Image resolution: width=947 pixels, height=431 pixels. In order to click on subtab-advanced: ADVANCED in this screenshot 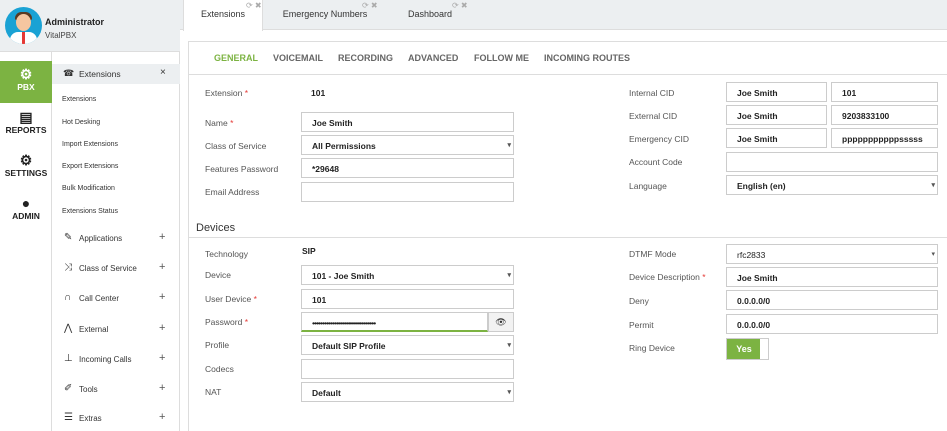, I will do `click(433, 58)`.